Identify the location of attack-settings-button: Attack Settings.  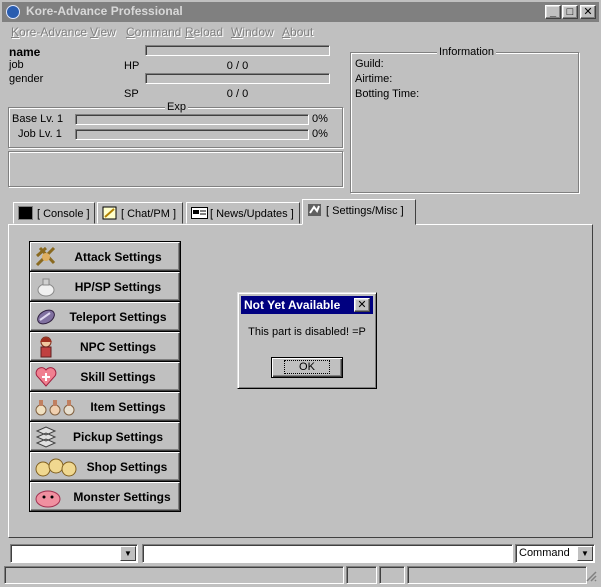
(105, 256).